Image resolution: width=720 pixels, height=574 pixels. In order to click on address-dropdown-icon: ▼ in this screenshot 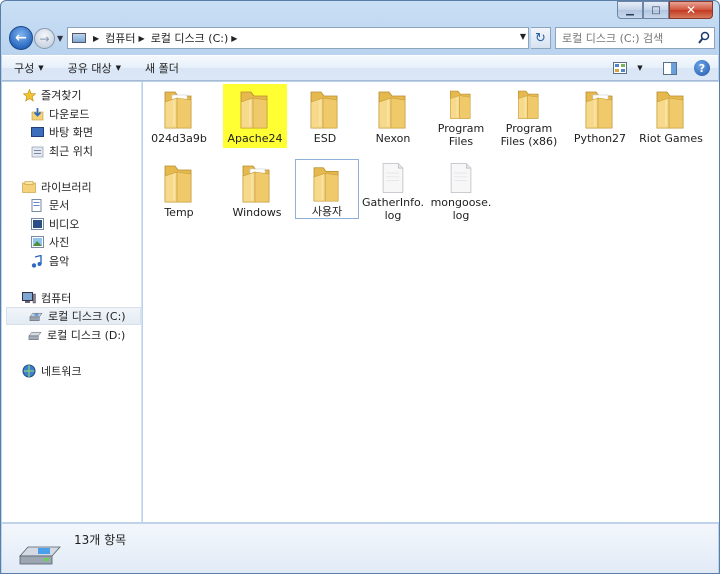, I will do `click(523, 36)`.